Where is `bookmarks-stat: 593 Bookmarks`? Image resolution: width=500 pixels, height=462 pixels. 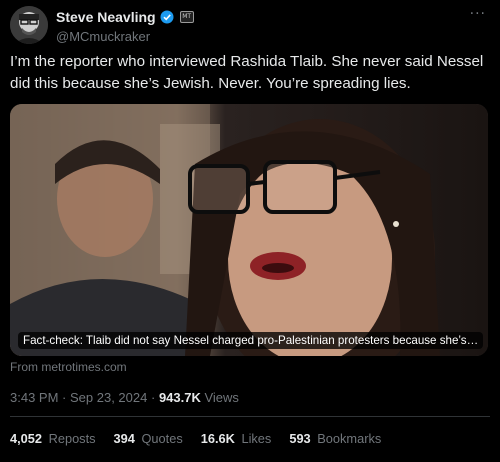
bookmarks-stat: 593 Bookmarks is located at coordinates (335, 438).